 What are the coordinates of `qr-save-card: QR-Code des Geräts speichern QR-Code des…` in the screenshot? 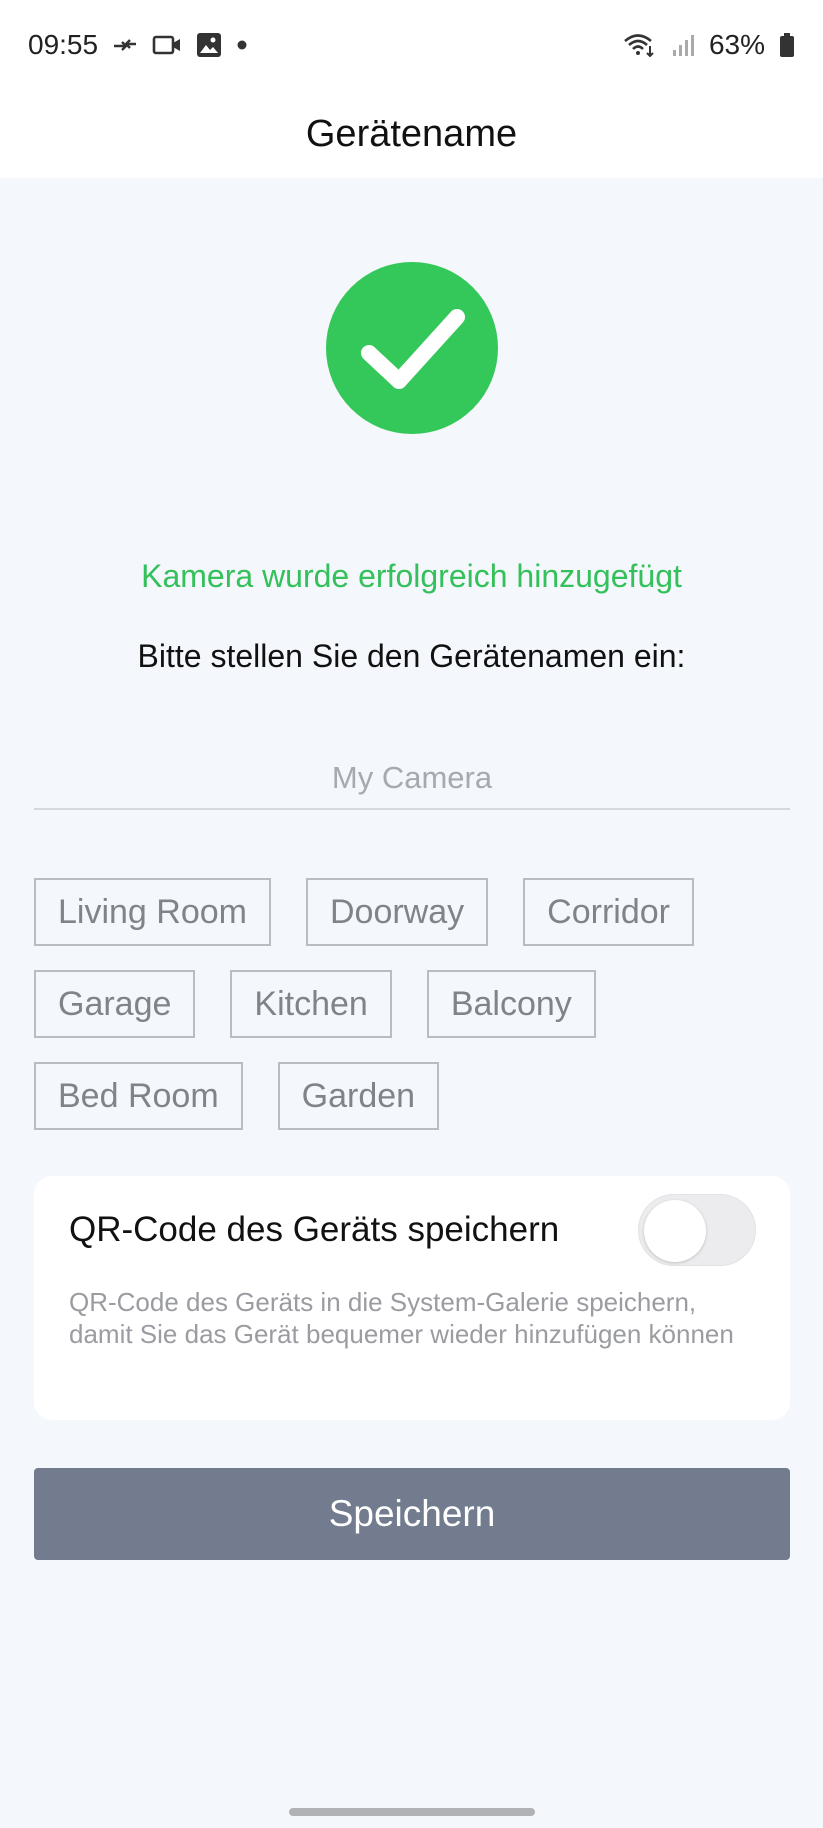 It's located at (412, 1298).